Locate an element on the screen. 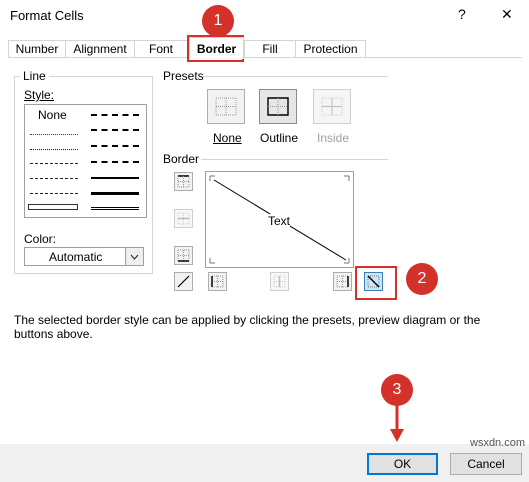  border-inside-vertical-button is located at coordinates (279, 281).